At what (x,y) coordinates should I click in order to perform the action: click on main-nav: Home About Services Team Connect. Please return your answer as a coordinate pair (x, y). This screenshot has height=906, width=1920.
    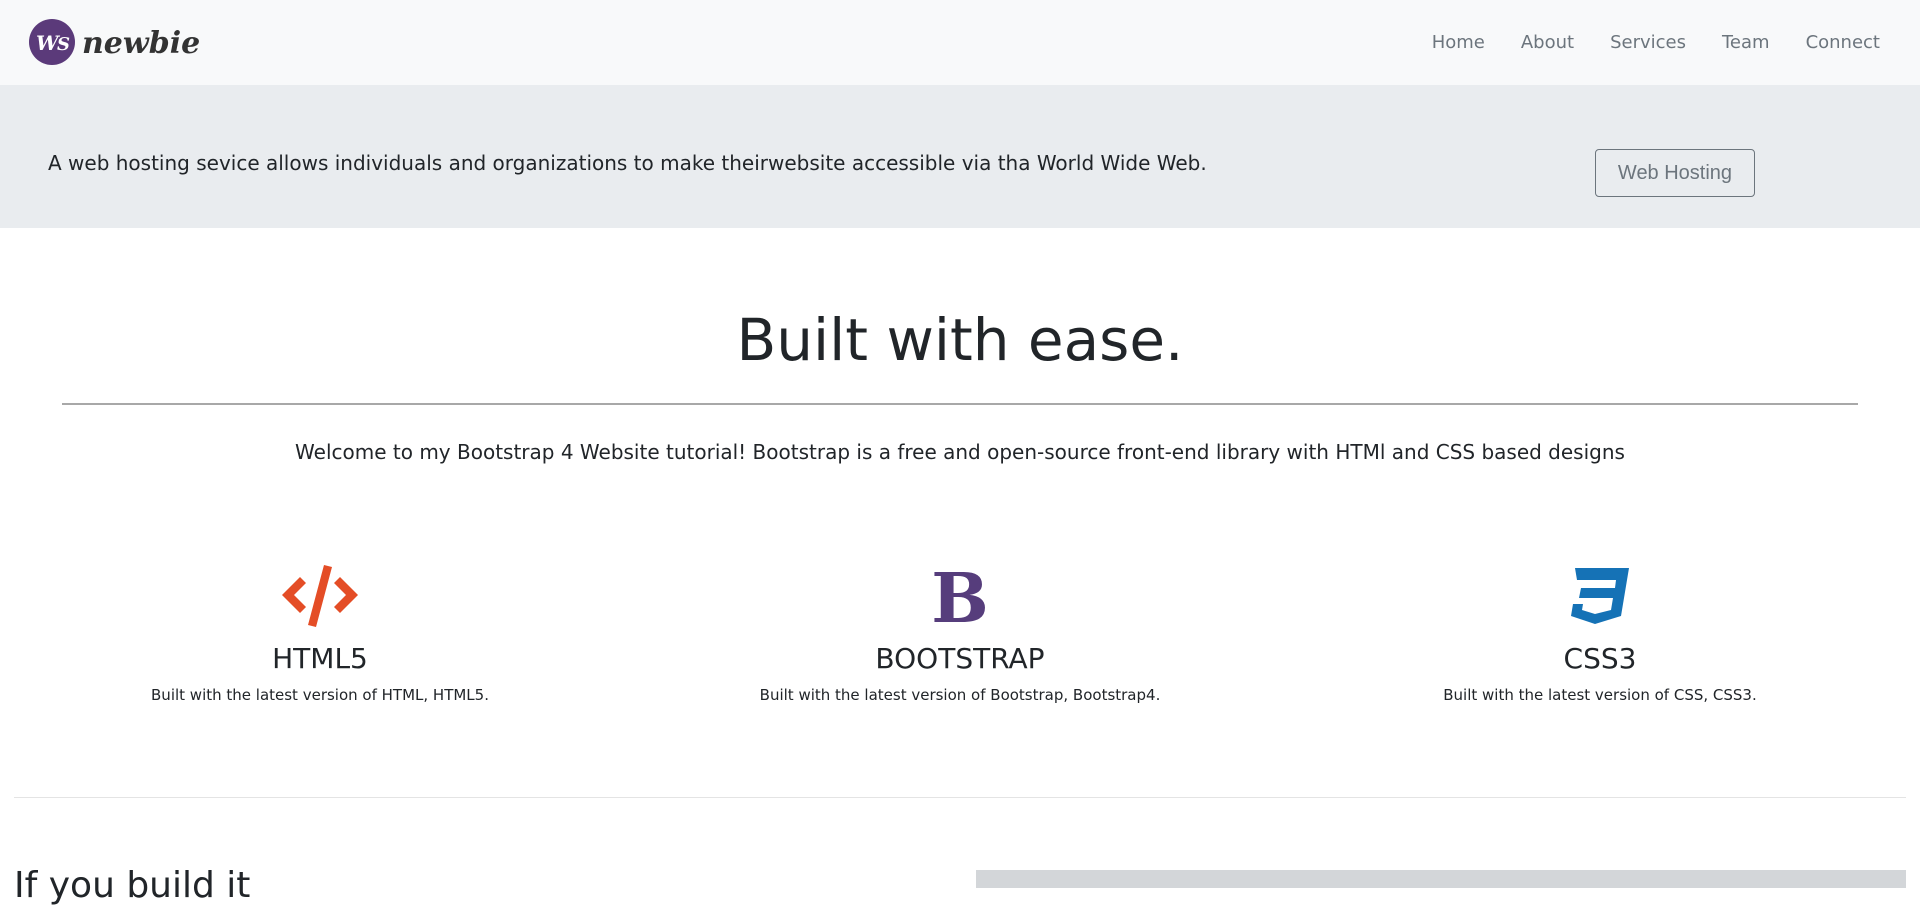
    Looking at the image, I should click on (1638, 42).